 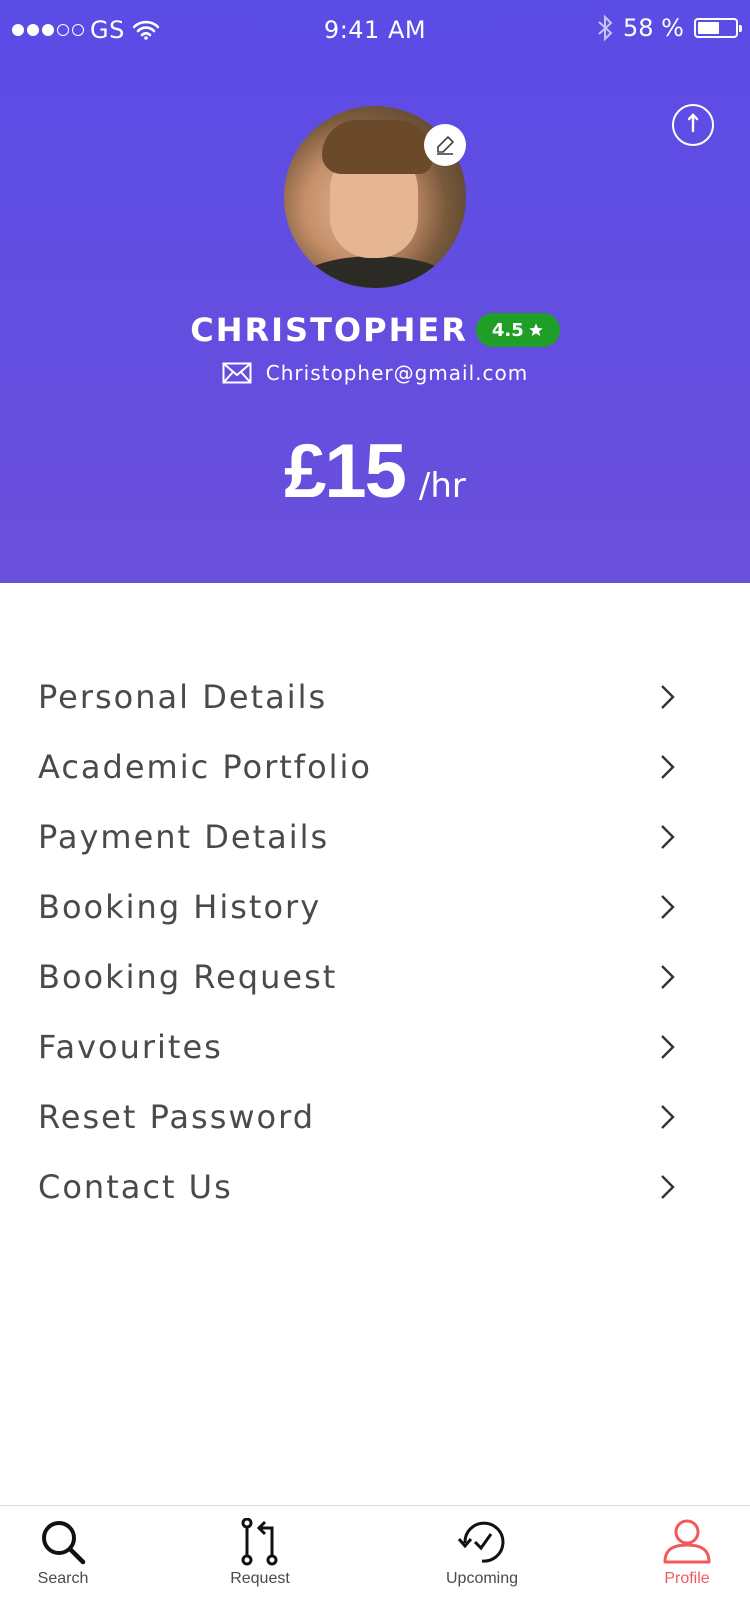 What do you see at coordinates (135, 1187) in the screenshot?
I see `menu-item-label: Contact Us` at bounding box center [135, 1187].